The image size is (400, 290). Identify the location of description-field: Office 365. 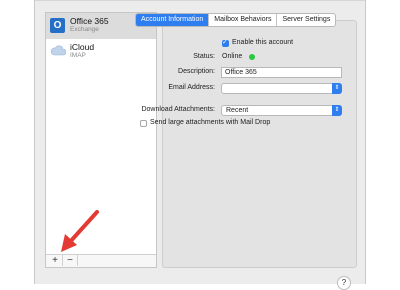
(281, 72).